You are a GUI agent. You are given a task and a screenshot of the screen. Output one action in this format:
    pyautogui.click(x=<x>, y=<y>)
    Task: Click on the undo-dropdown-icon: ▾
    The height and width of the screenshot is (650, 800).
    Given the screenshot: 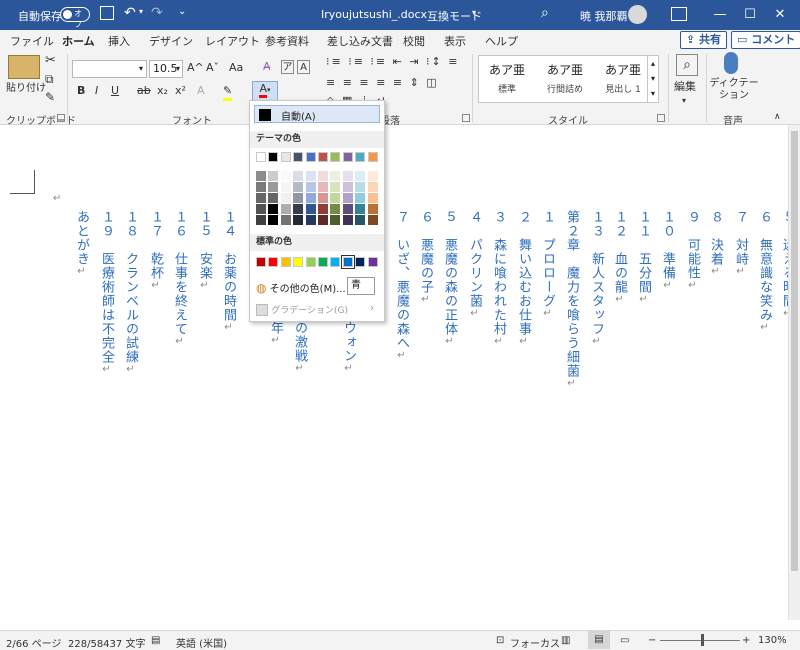 What is the action you would take?
    pyautogui.click(x=141, y=11)
    